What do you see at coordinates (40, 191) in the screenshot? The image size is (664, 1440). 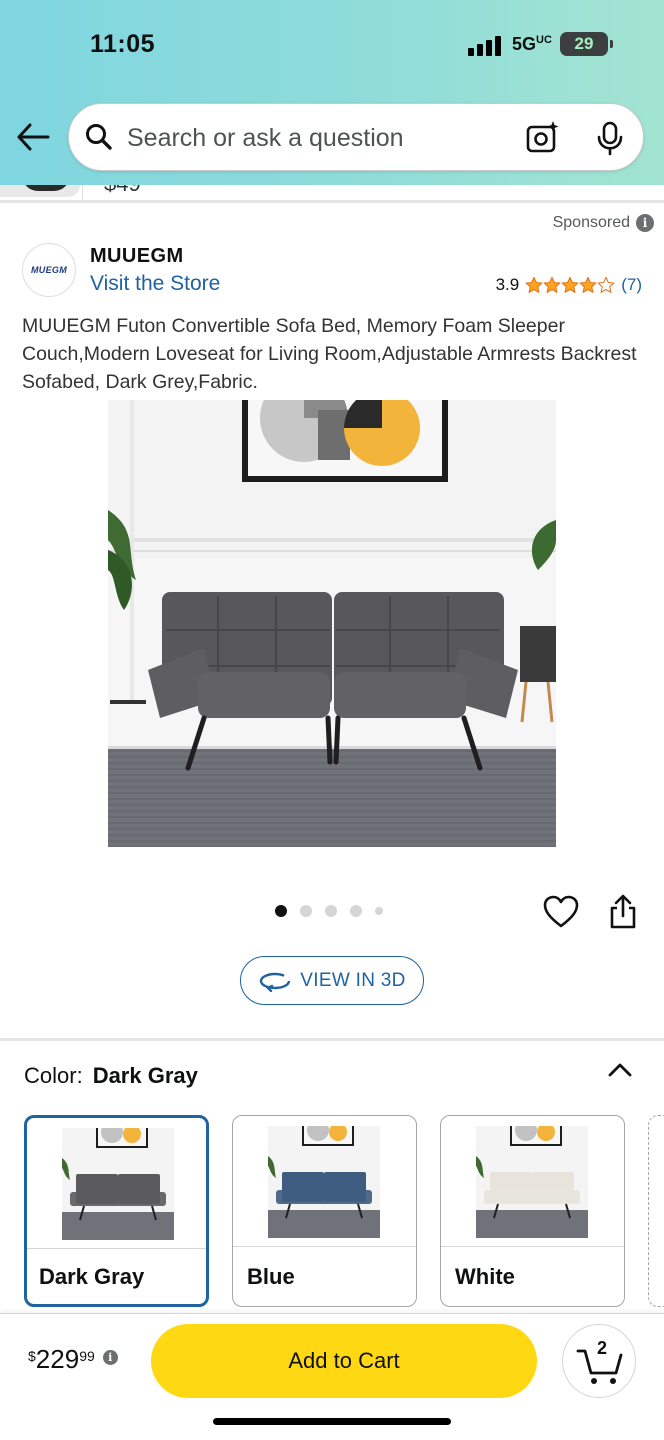 I see `previous-item-thumbnail` at bounding box center [40, 191].